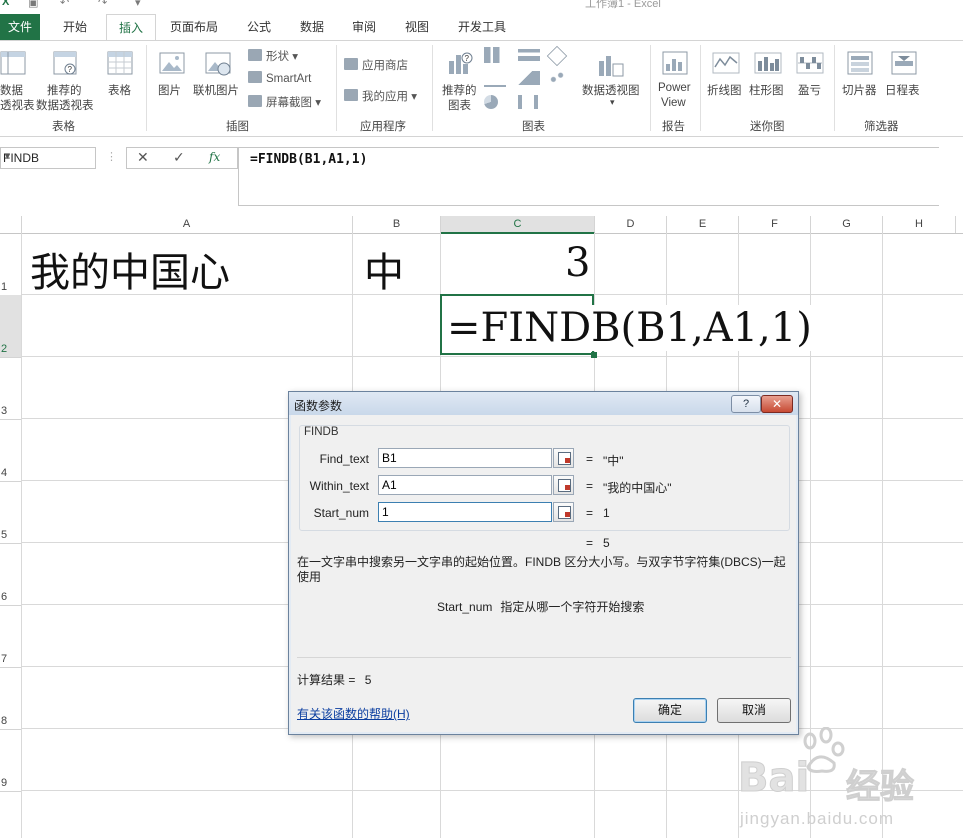  I want to click on excel-logo-icon: X, so click(6, 4).